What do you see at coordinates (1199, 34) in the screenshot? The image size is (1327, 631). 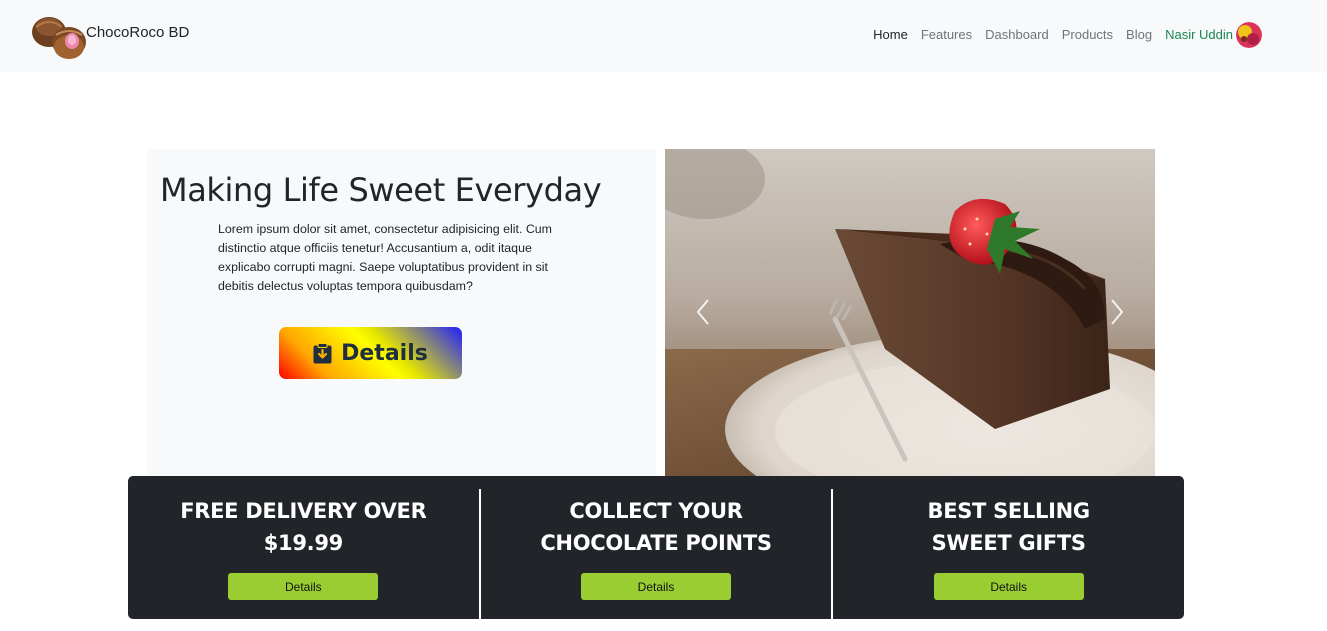 I see `user-name: Nasir Uddin` at bounding box center [1199, 34].